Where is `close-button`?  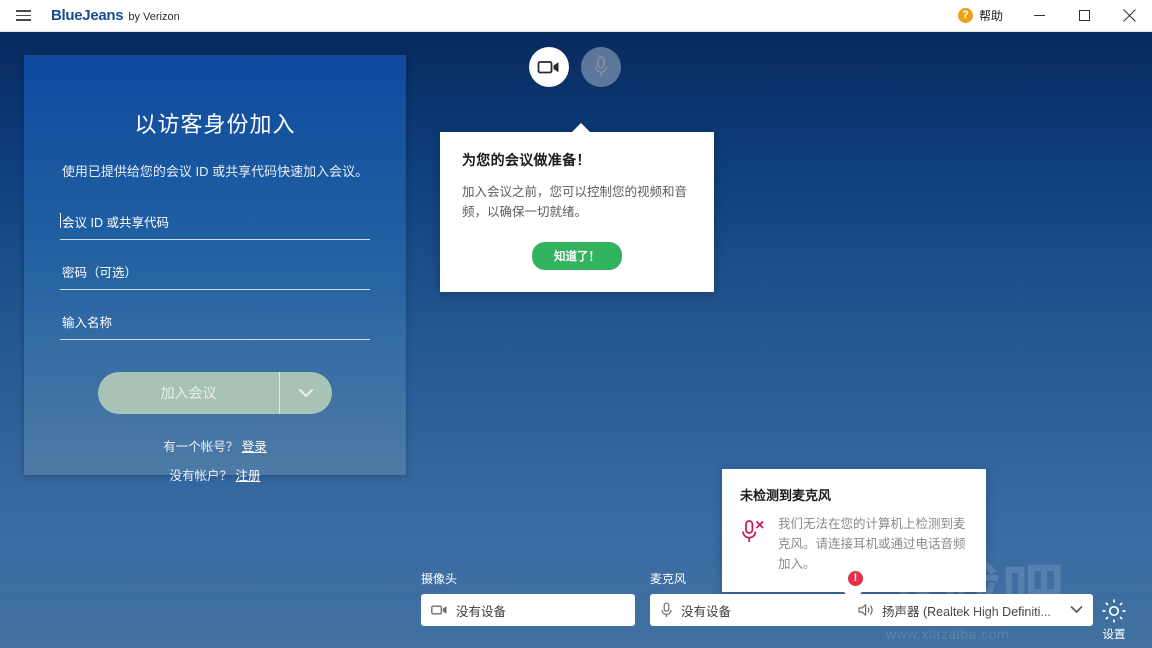 close-button is located at coordinates (1129, 16).